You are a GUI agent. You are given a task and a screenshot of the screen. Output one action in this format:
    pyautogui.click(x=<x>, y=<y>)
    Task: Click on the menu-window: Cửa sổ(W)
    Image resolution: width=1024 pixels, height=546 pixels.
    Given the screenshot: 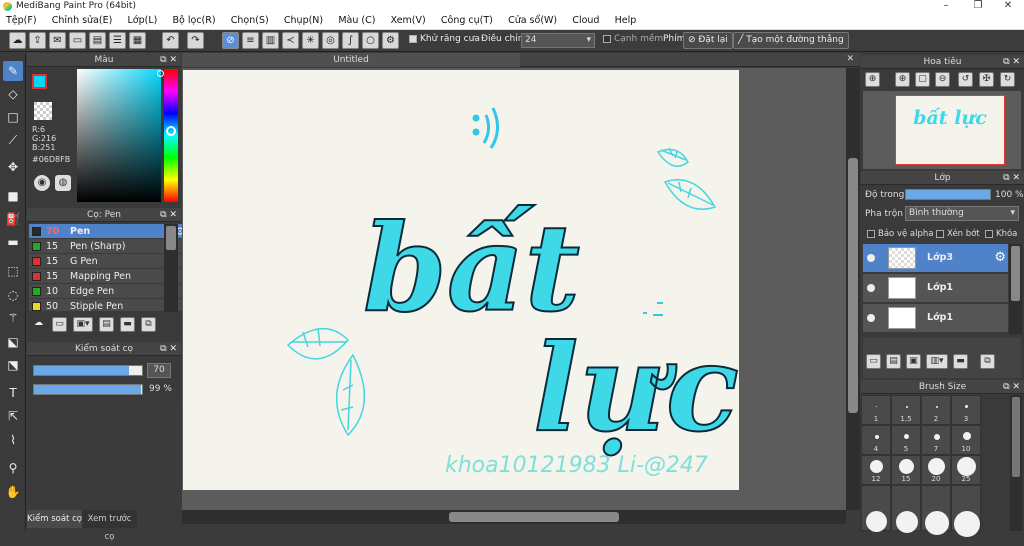 What is the action you would take?
    pyautogui.click(x=532, y=21)
    